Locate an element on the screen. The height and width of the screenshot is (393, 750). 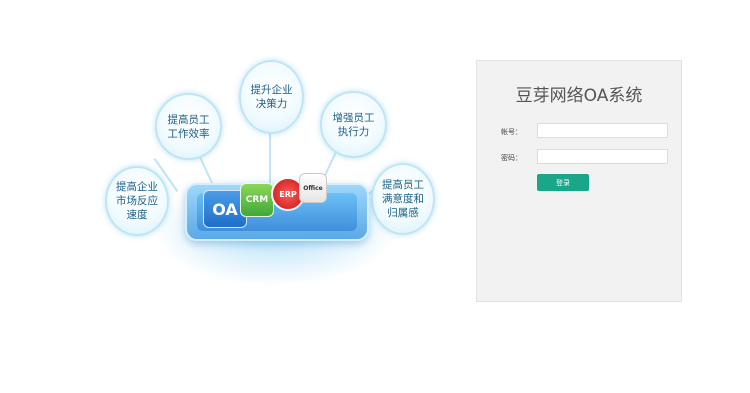
login-title: 豆芽网络OA系统 is located at coordinates (579, 96).